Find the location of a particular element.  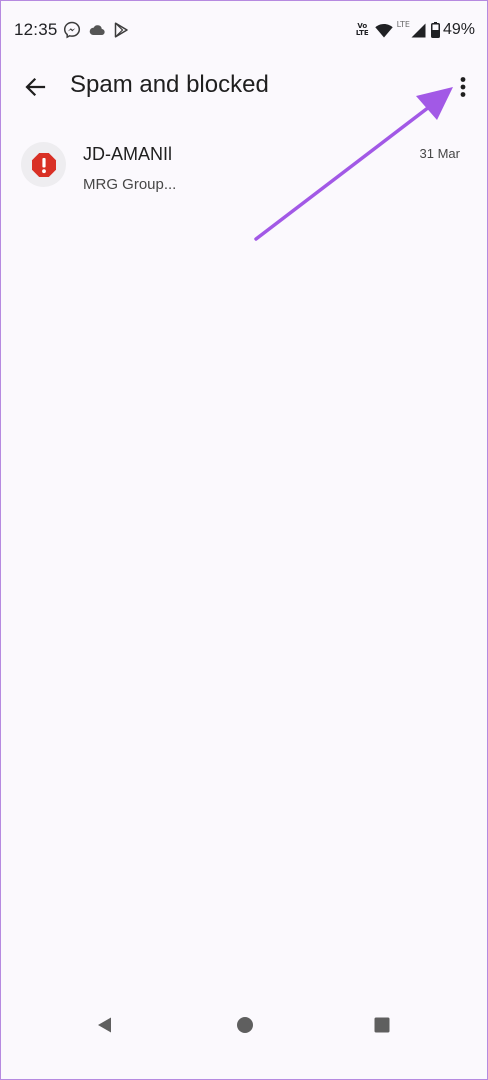

app-bar: Spam and blocked is located at coordinates (244, 87).